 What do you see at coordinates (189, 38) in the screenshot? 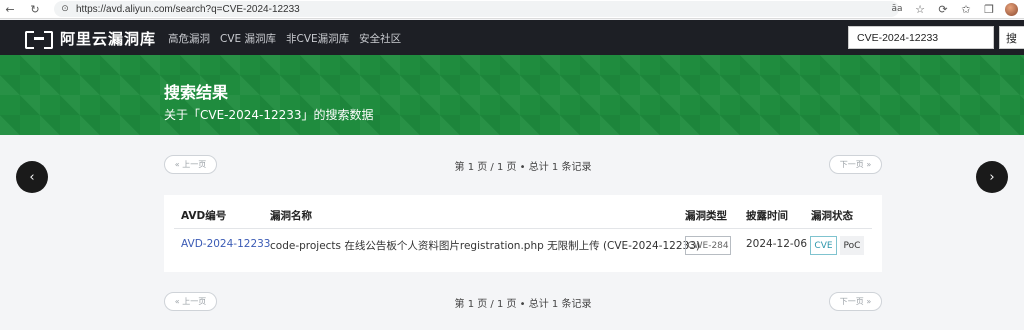
I see `nav-high-risk: 高危漏洞` at bounding box center [189, 38].